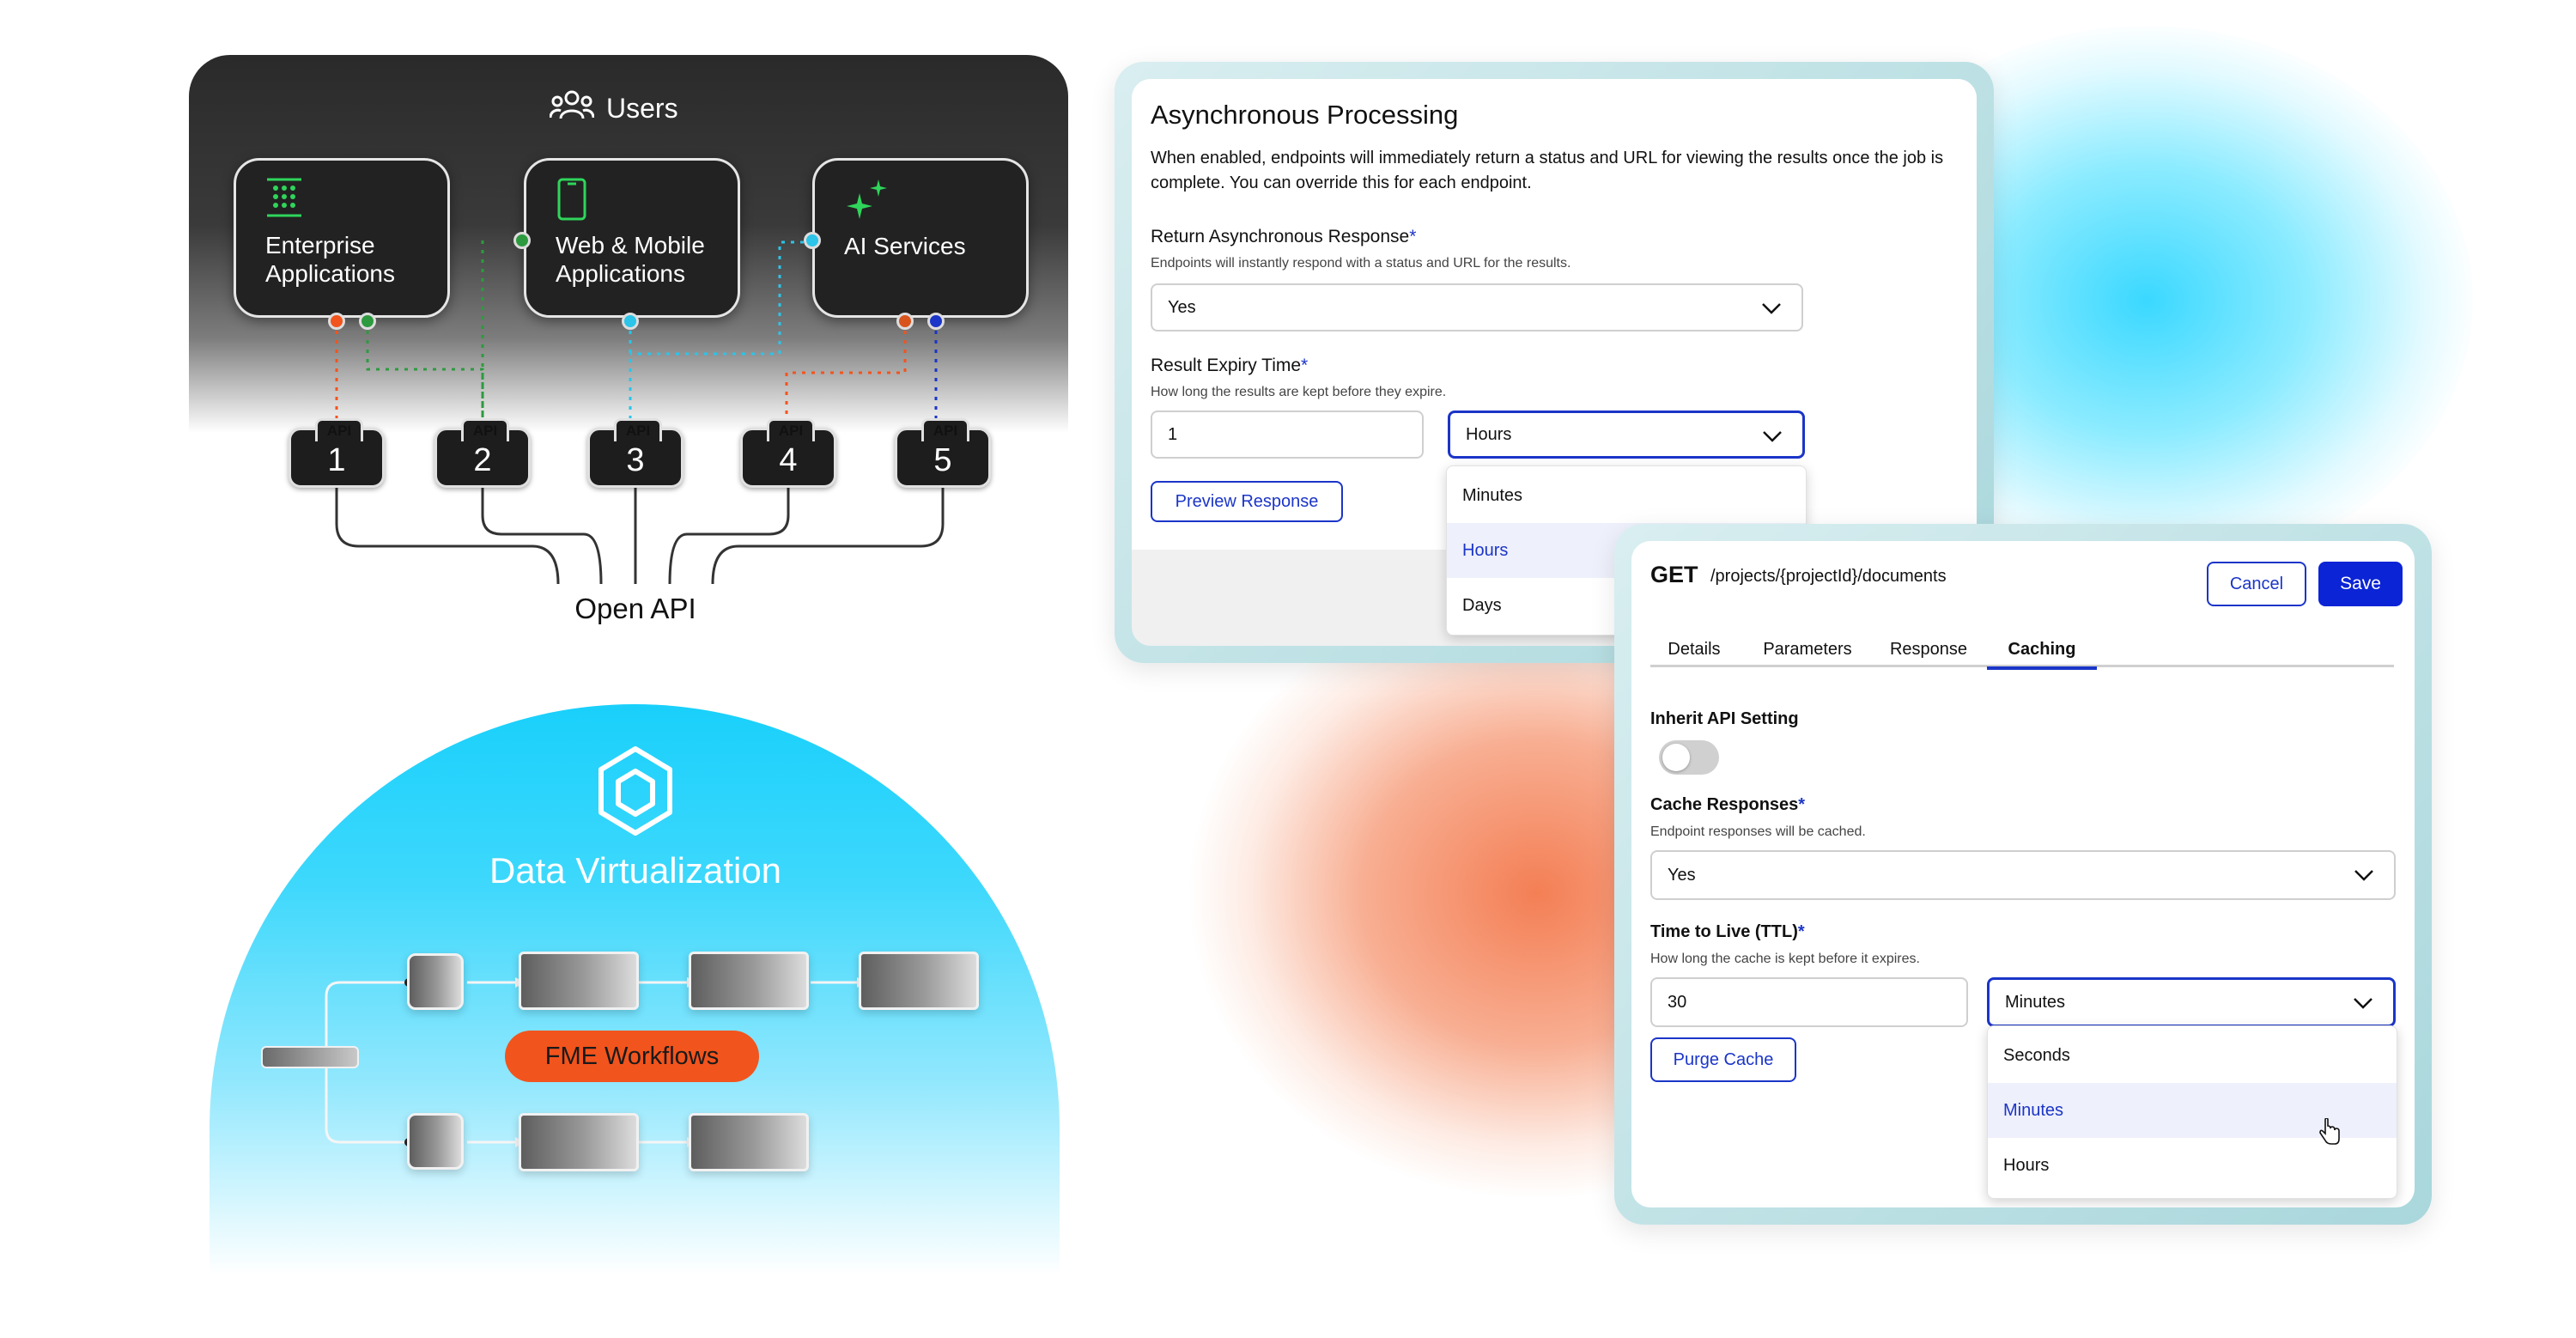 The width and height of the screenshot is (2576, 1338). I want to click on expiry-value-input: 1, so click(1287, 435).